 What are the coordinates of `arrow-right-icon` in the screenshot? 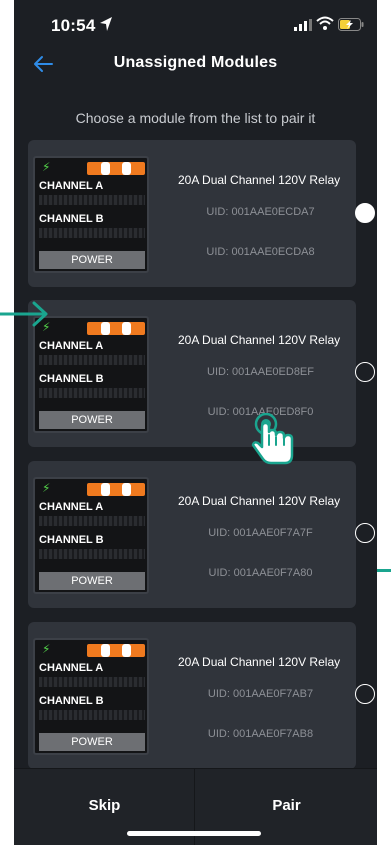 It's located at (24, 314).